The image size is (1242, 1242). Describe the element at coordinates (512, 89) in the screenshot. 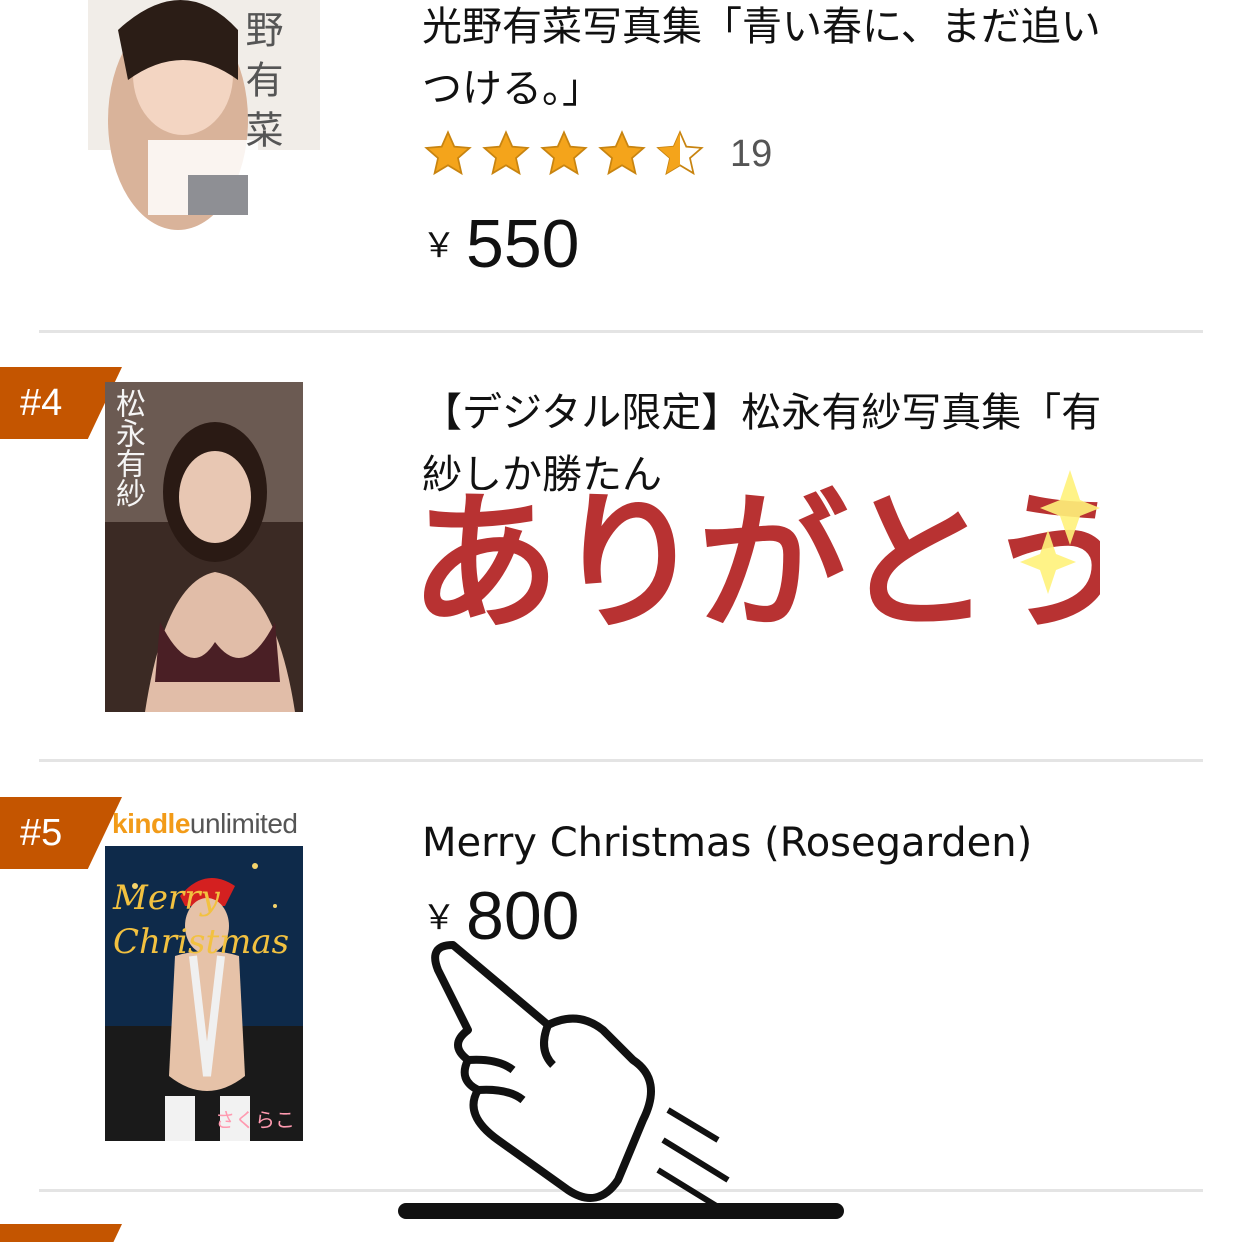

I see `book-title-line: つける。」` at that location.